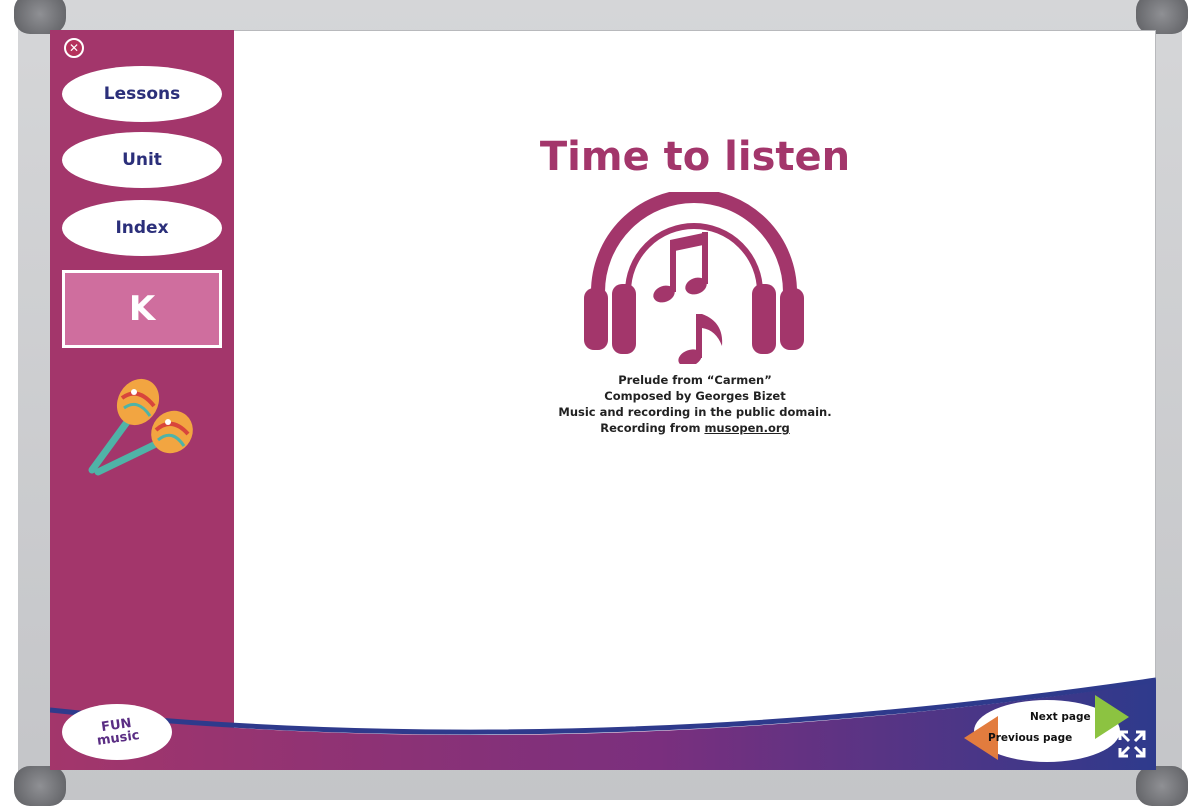 This screenshot has height=806, width=1200. Describe the element at coordinates (695, 396) in the screenshot. I see `credit-line: Composed by Georges Bizet` at that location.